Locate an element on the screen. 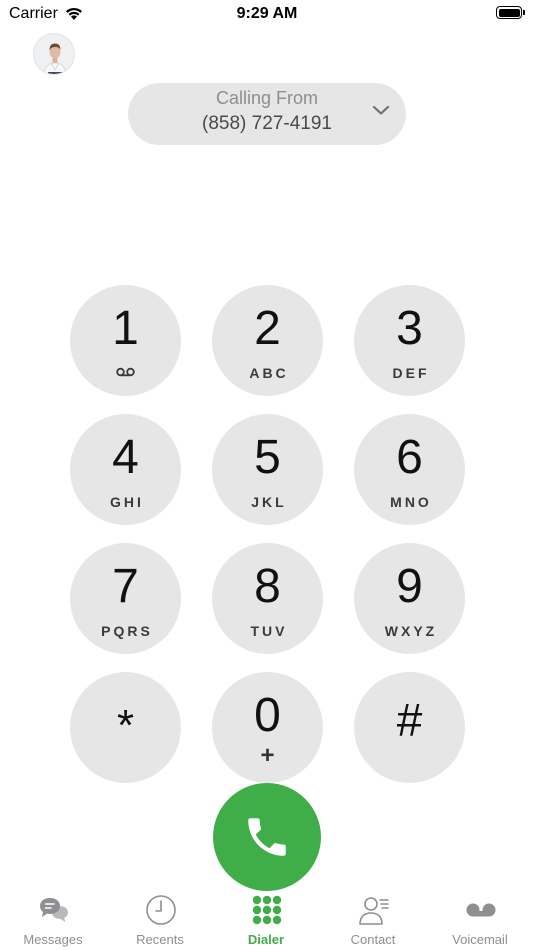  key-letters: MNO is located at coordinates (411, 502).